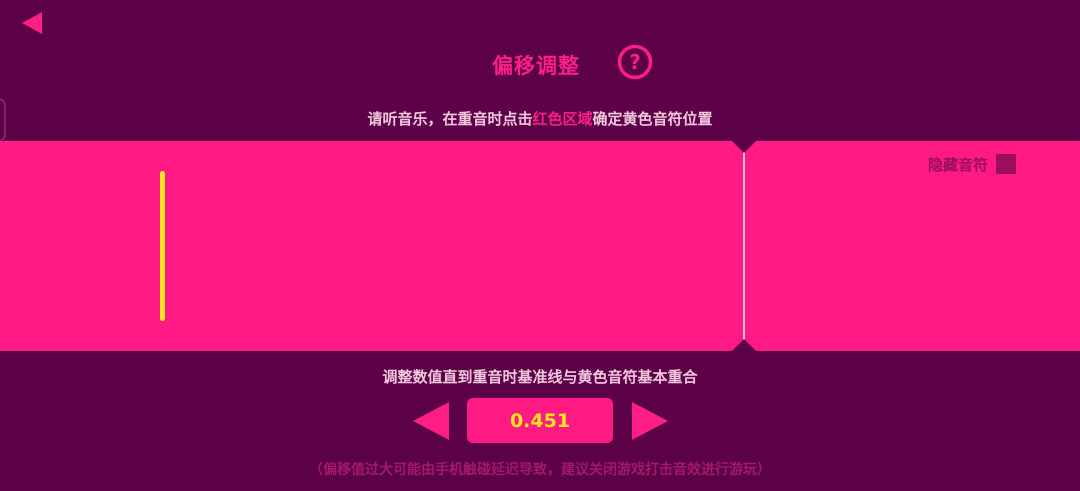  I want to click on baseline-bottom-marker, so click(744, 345).